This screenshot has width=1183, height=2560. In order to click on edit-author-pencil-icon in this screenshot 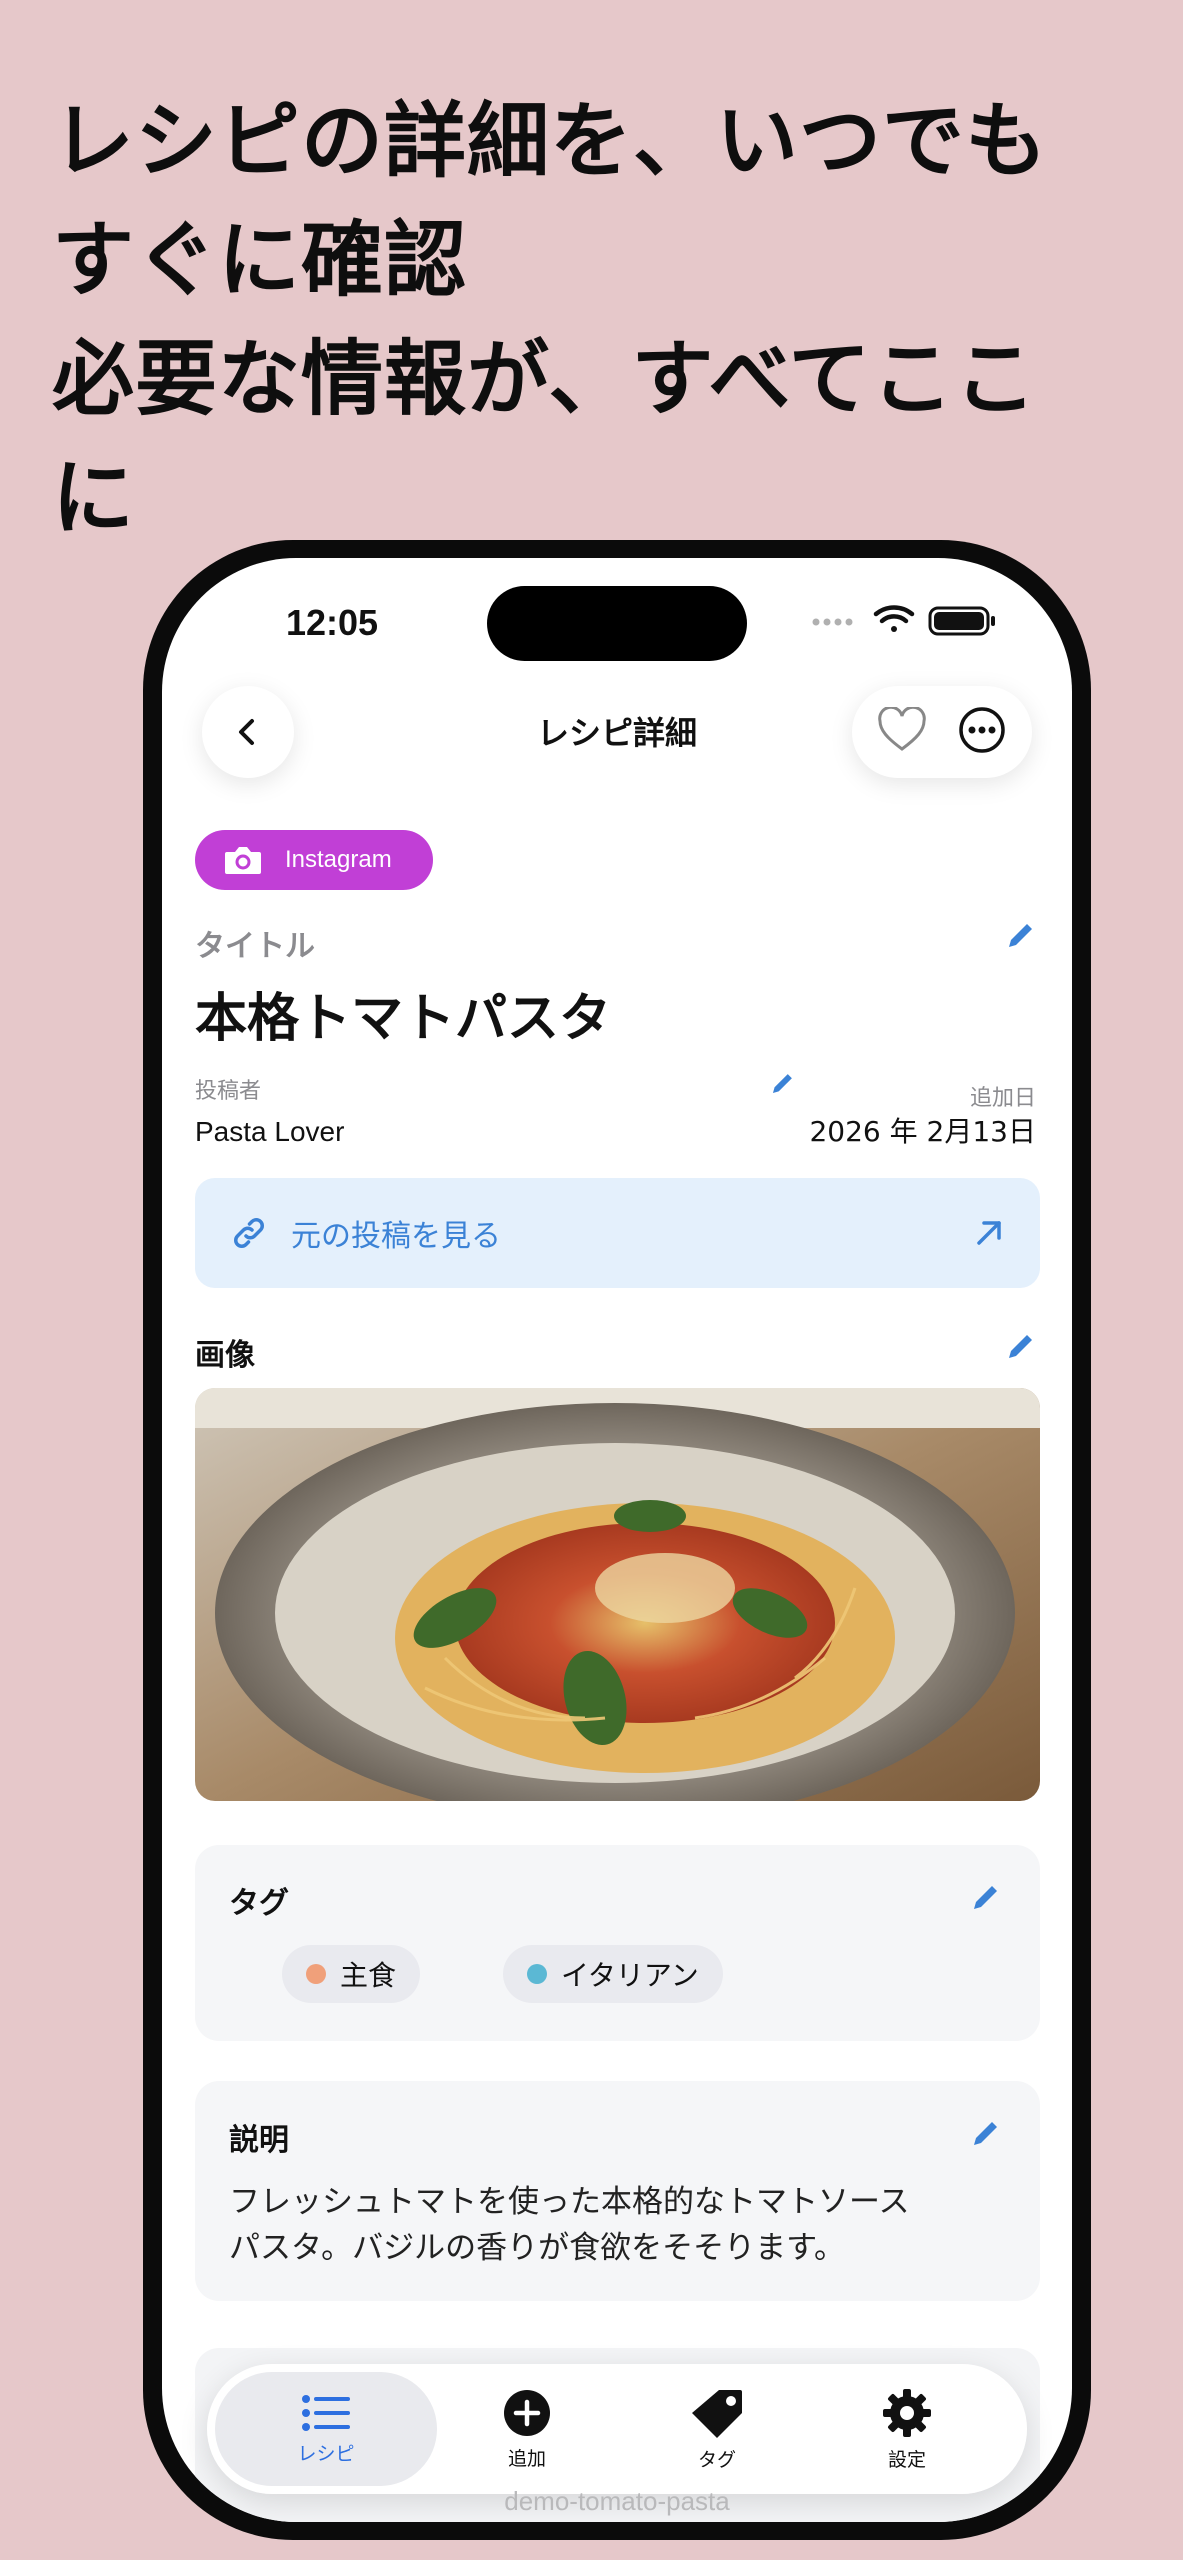, I will do `click(782, 1084)`.